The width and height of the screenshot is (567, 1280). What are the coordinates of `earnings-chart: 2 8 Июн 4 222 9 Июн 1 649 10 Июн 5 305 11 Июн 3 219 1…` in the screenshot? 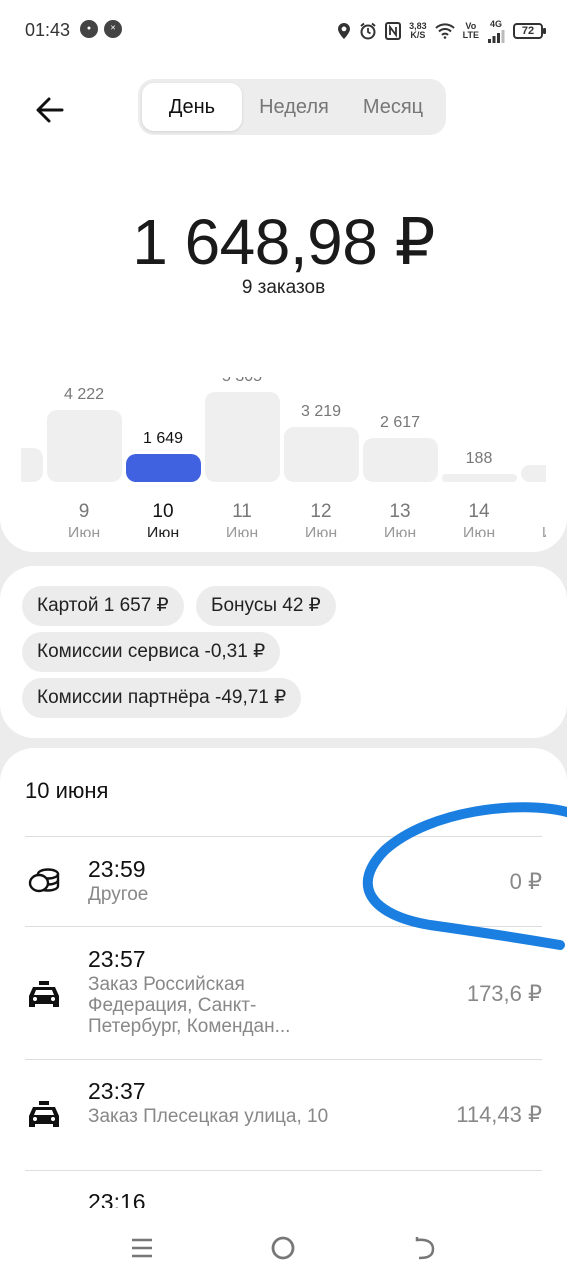 It's located at (283, 457).